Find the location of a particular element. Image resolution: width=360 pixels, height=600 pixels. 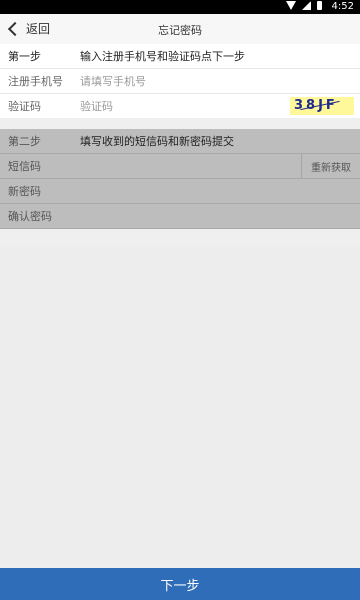

confirm-password-row: 确认密码 is located at coordinates (180, 216).